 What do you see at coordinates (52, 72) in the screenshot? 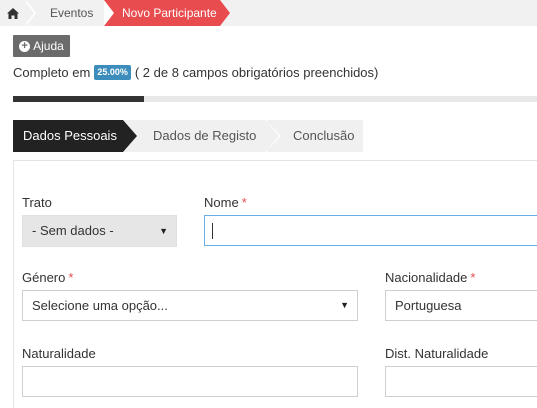
I see `progress-prefix: Completo em` at bounding box center [52, 72].